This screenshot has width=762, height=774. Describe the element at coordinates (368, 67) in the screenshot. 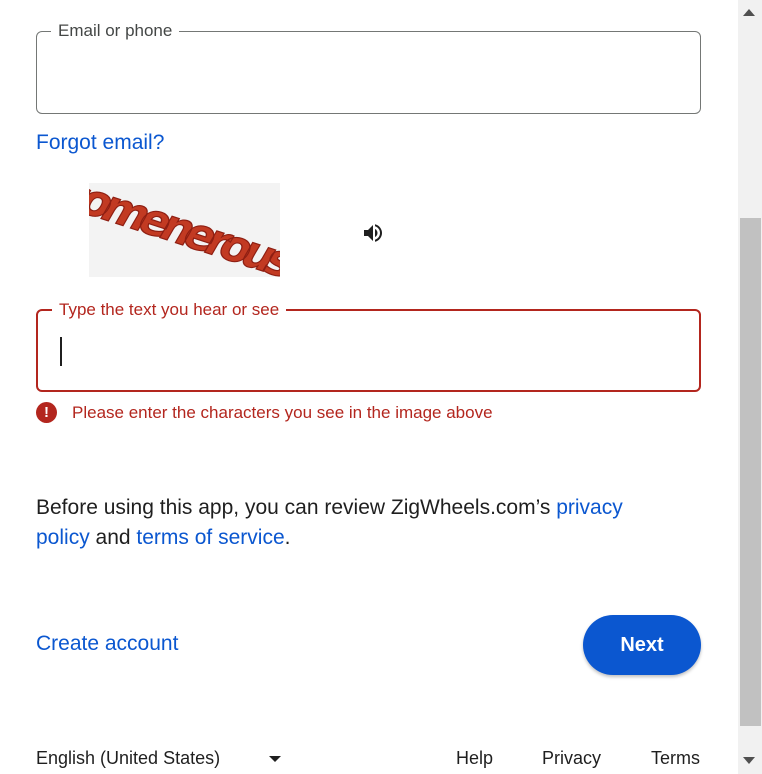

I see `email-field: Email or phone` at that location.